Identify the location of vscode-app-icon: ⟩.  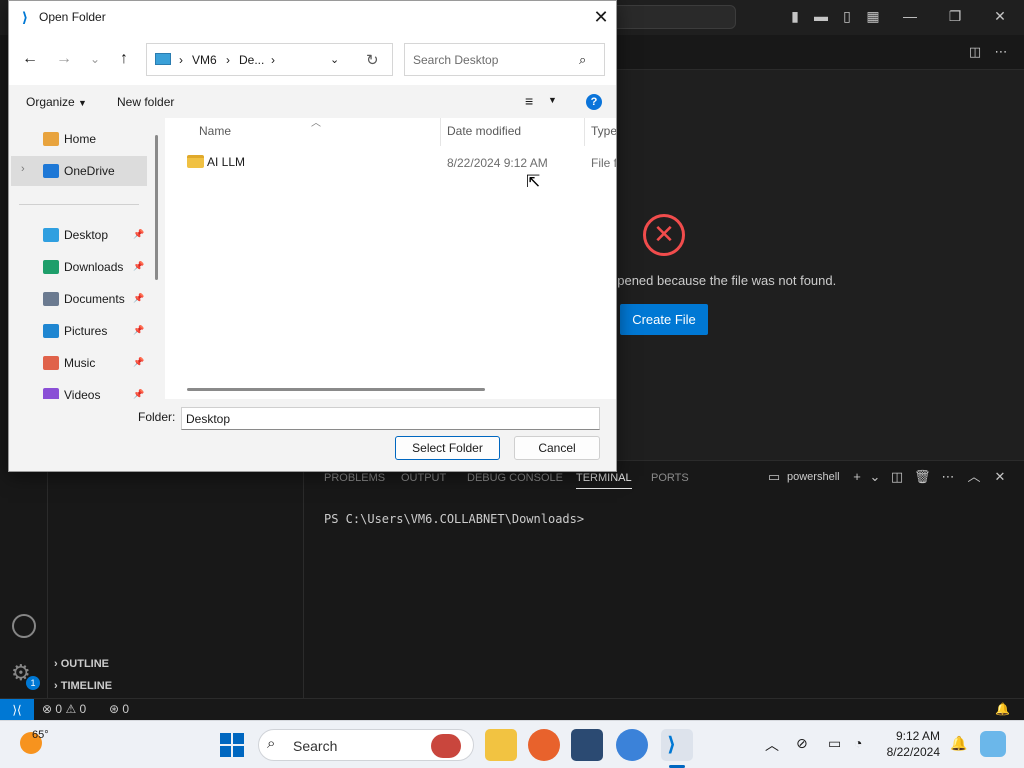
(677, 745).